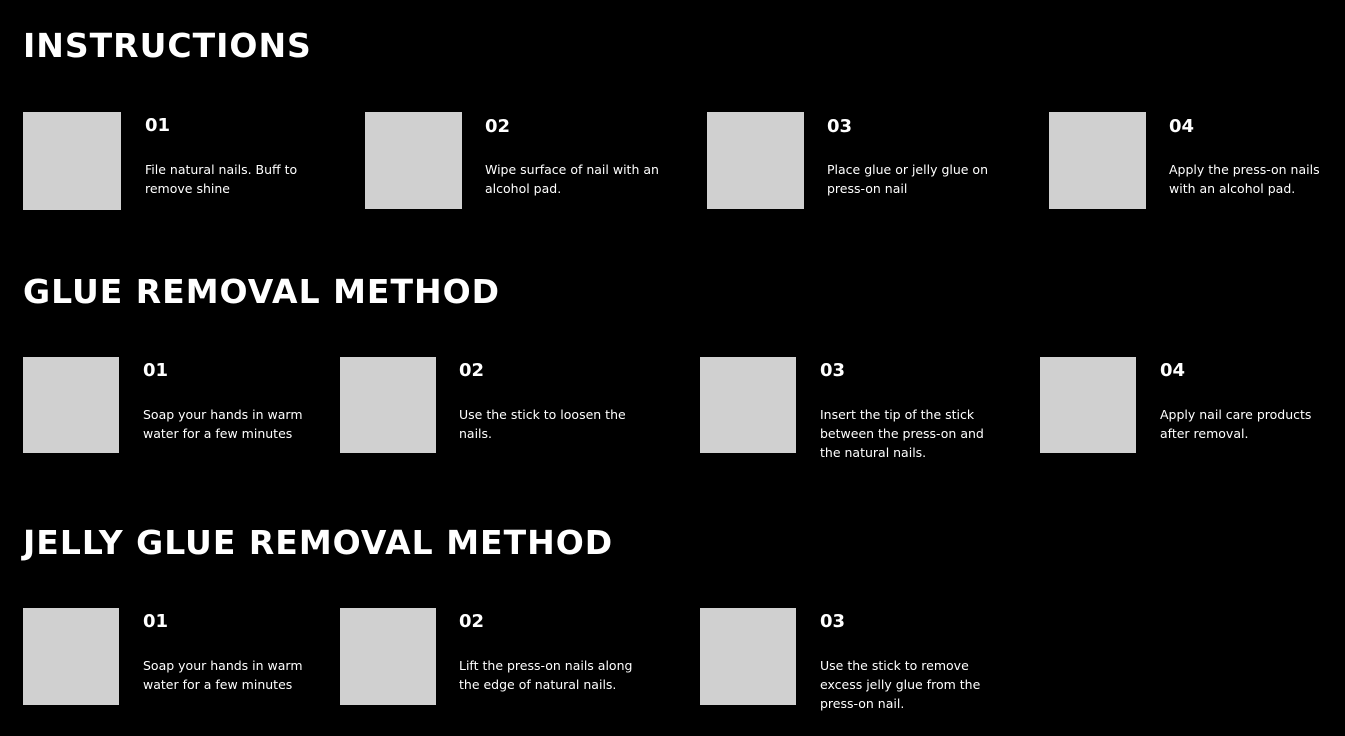  What do you see at coordinates (1236, 424) in the screenshot?
I see `step-description: Apply nail care products after removal.` at bounding box center [1236, 424].